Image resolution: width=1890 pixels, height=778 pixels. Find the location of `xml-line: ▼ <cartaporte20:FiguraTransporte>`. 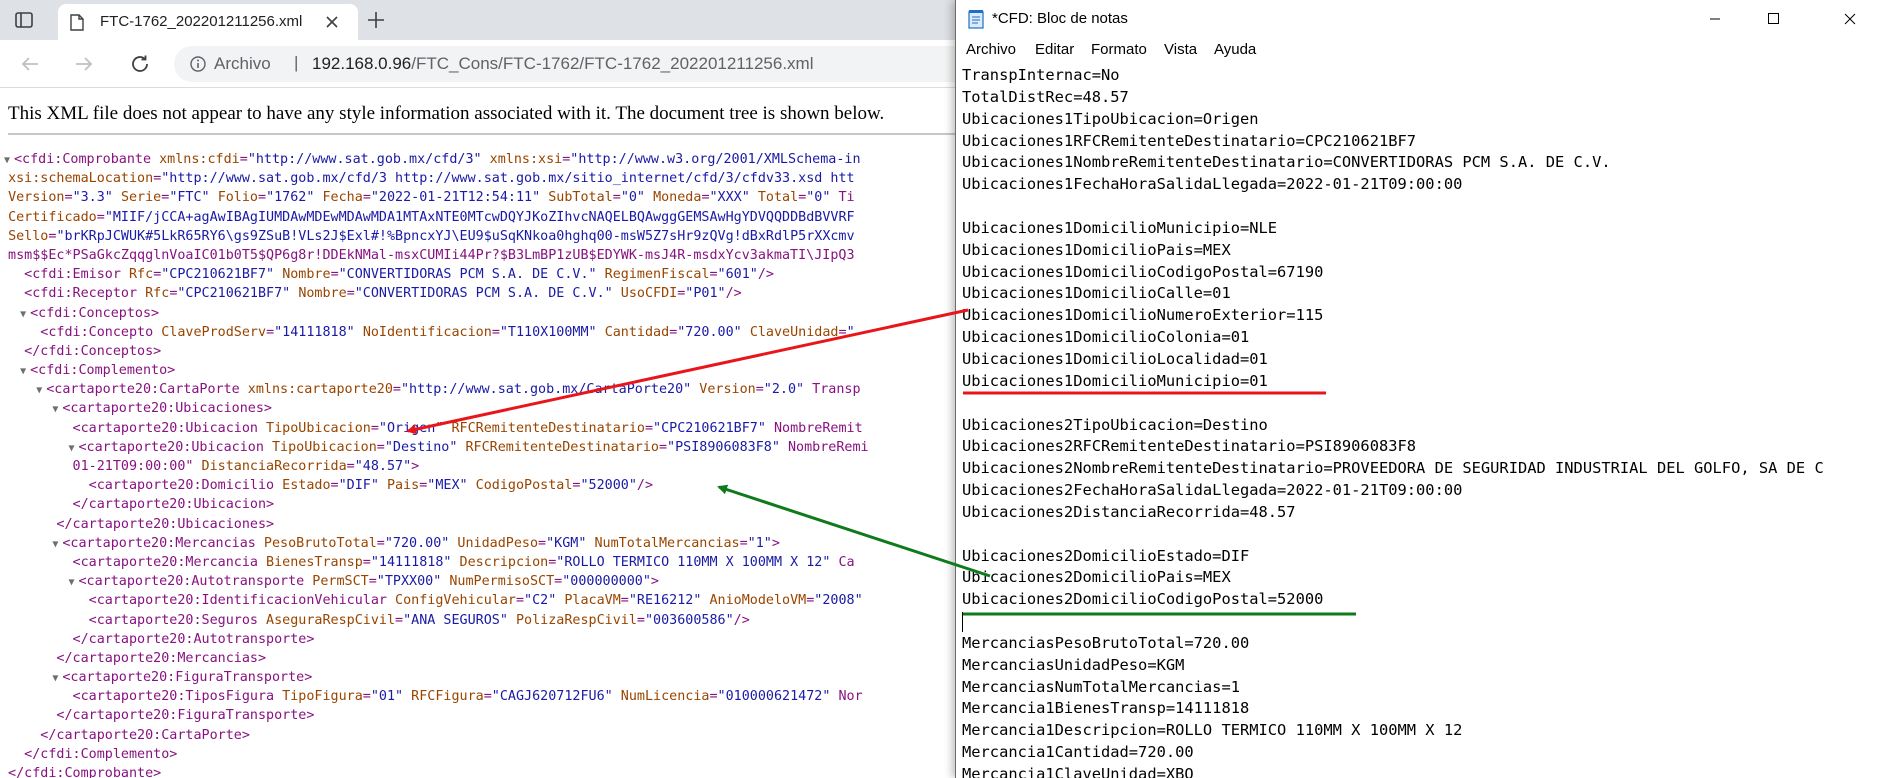

xml-line: ▼ <cartaporte20:FiguraTransporte> is located at coordinates (480, 677).